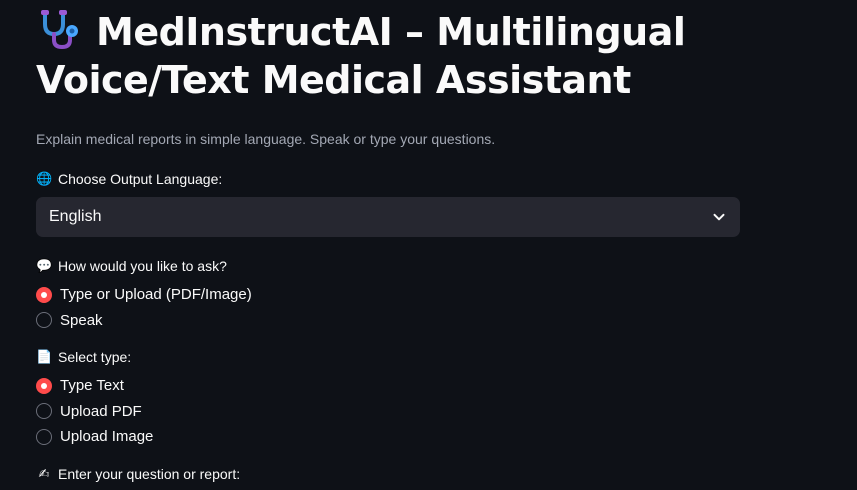 The width and height of the screenshot is (857, 490). Describe the element at coordinates (44, 356) in the screenshot. I see `document-icon: 📄` at that location.